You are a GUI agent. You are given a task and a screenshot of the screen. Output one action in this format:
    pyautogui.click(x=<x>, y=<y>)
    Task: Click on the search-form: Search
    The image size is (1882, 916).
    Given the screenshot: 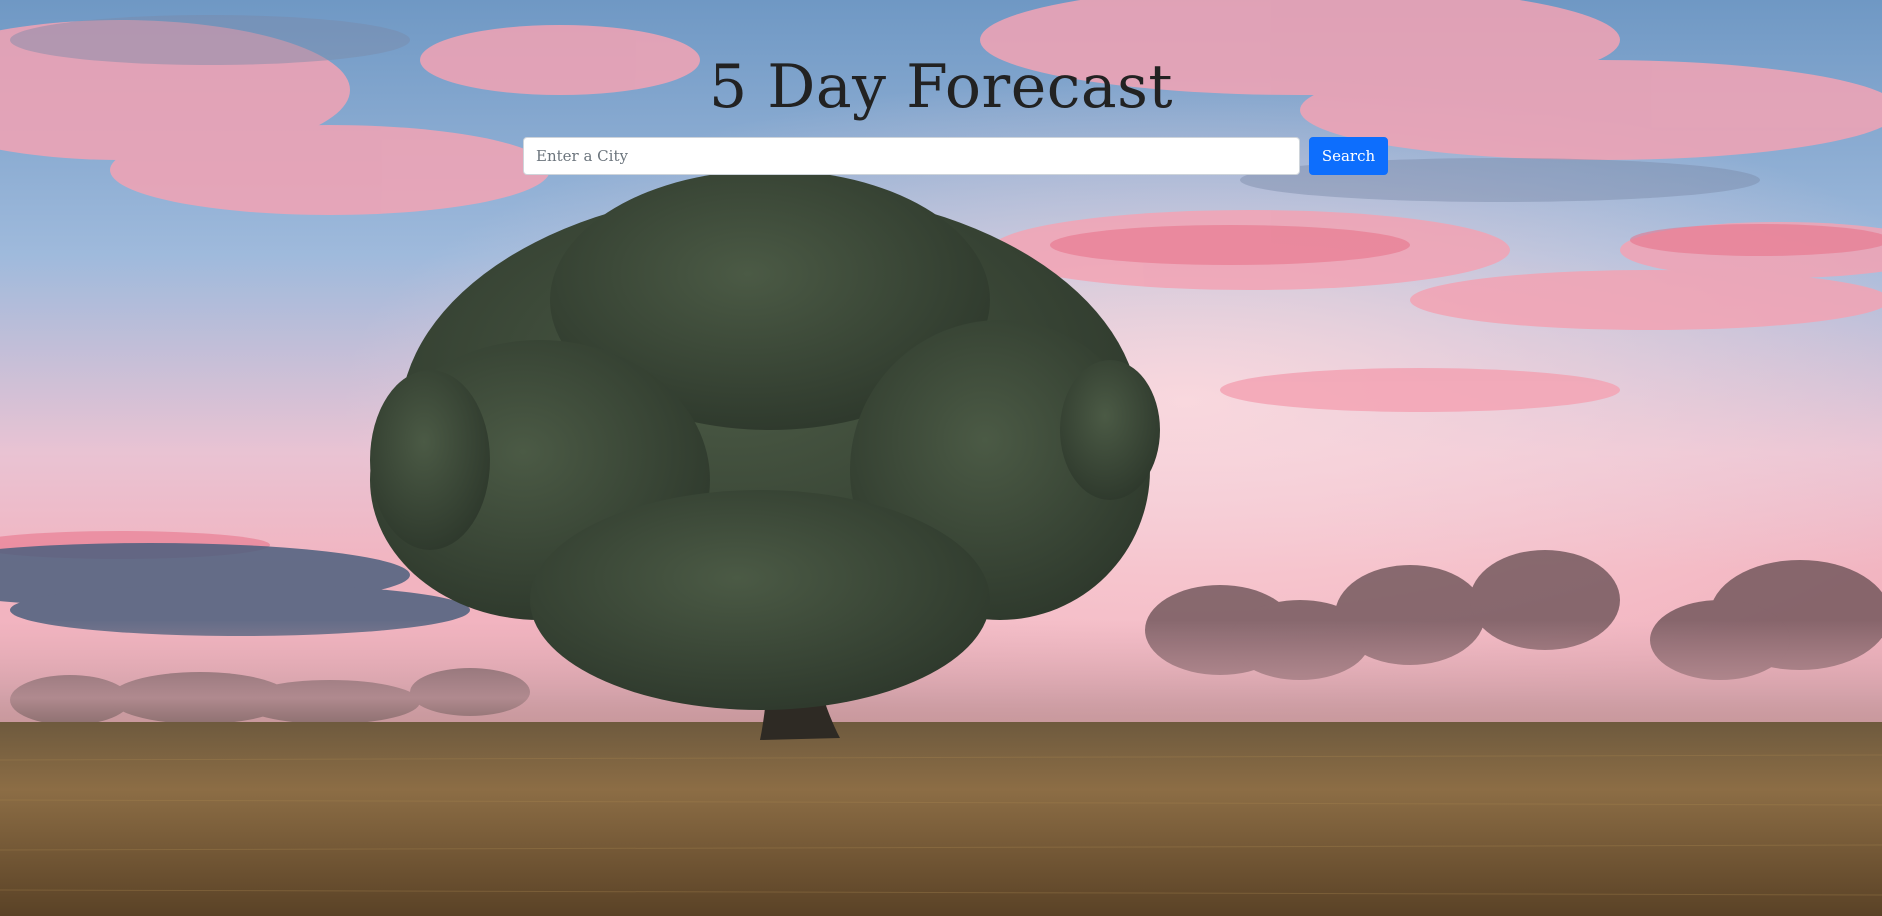 What is the action you would take?
    pyautogui.click(x=956, y=156)
    